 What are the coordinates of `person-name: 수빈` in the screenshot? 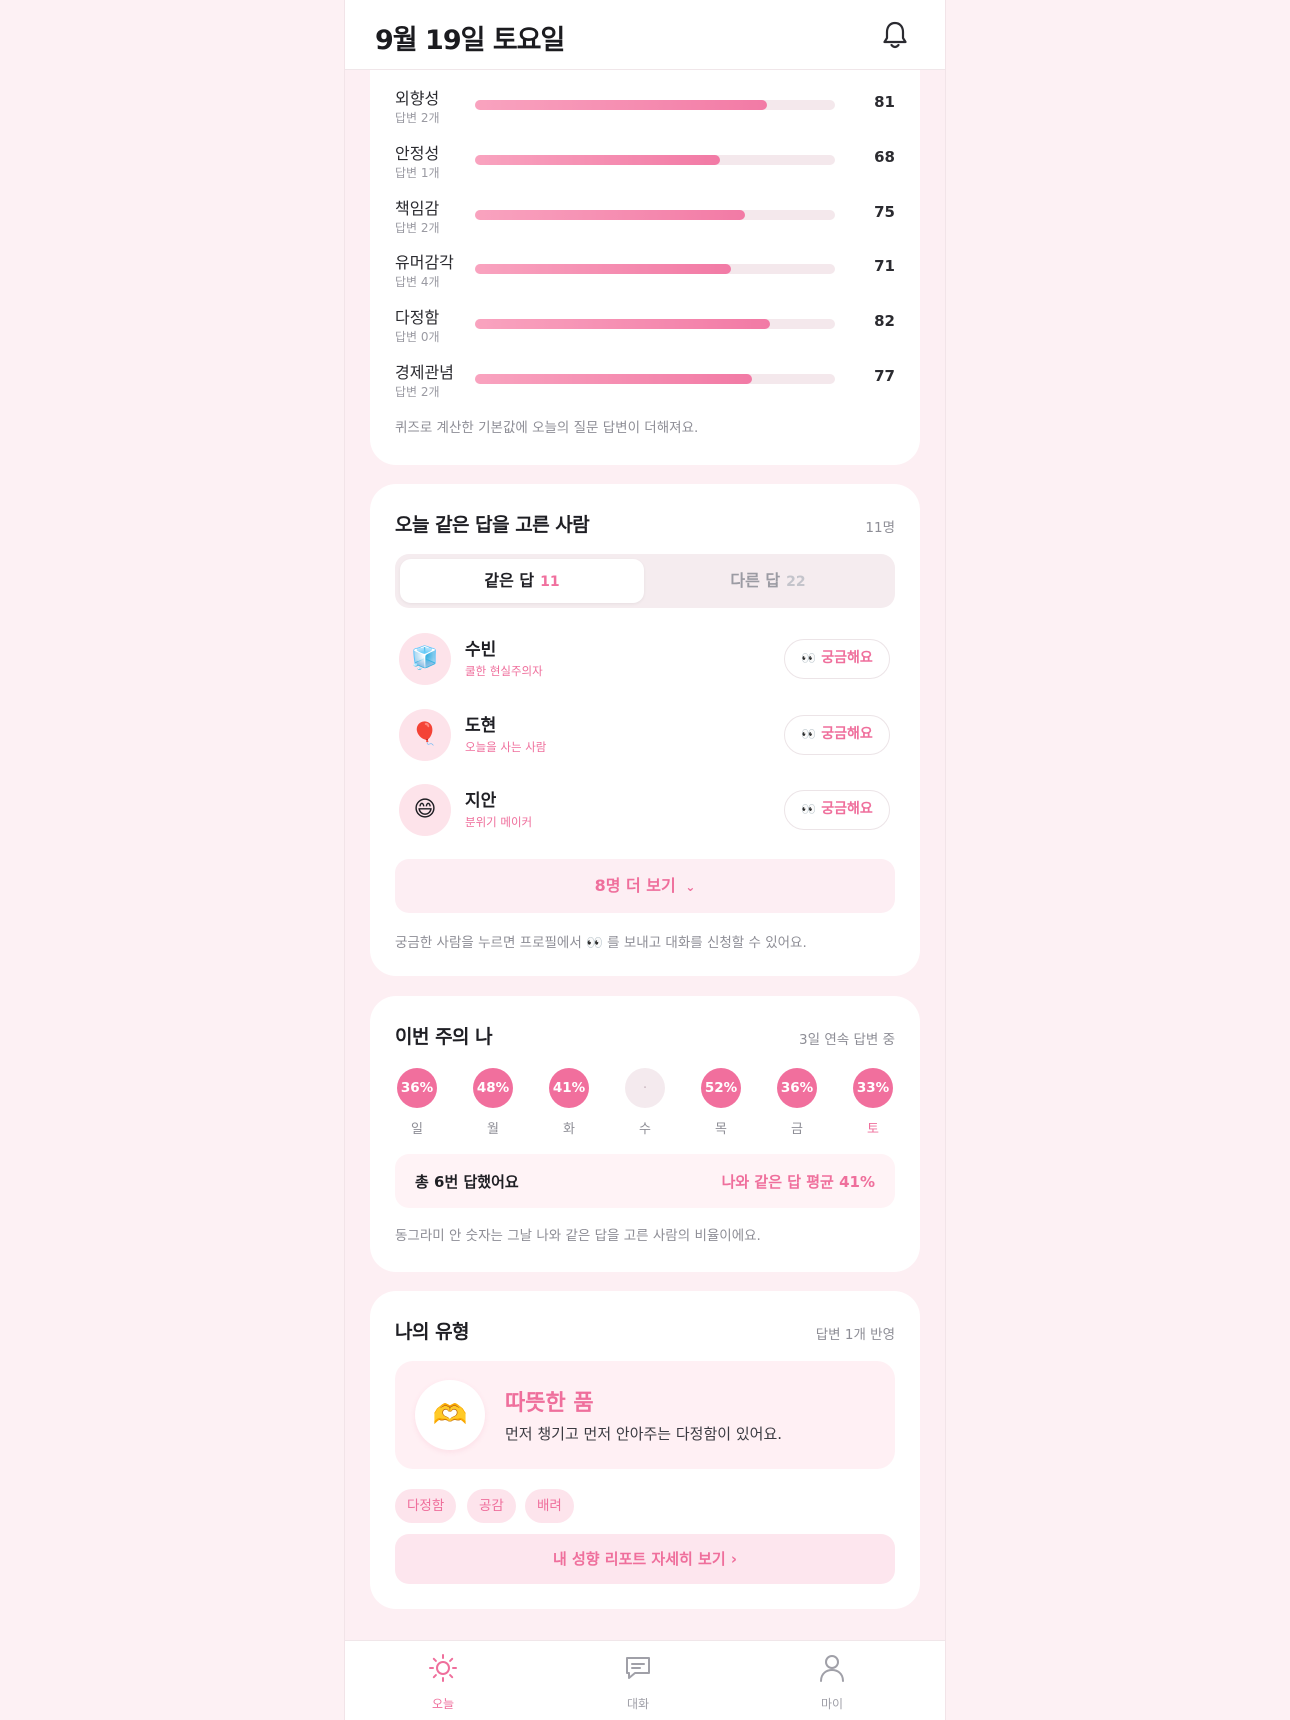 It's located at (481, 650).